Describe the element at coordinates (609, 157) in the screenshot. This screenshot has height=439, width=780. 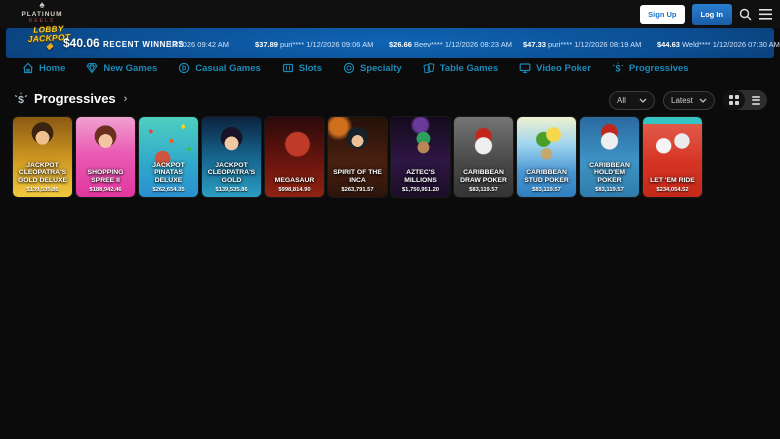
I see `game-card-caribbean-holdem-poker: Caribbean Hold'em Poker $83,119.57` at that location.